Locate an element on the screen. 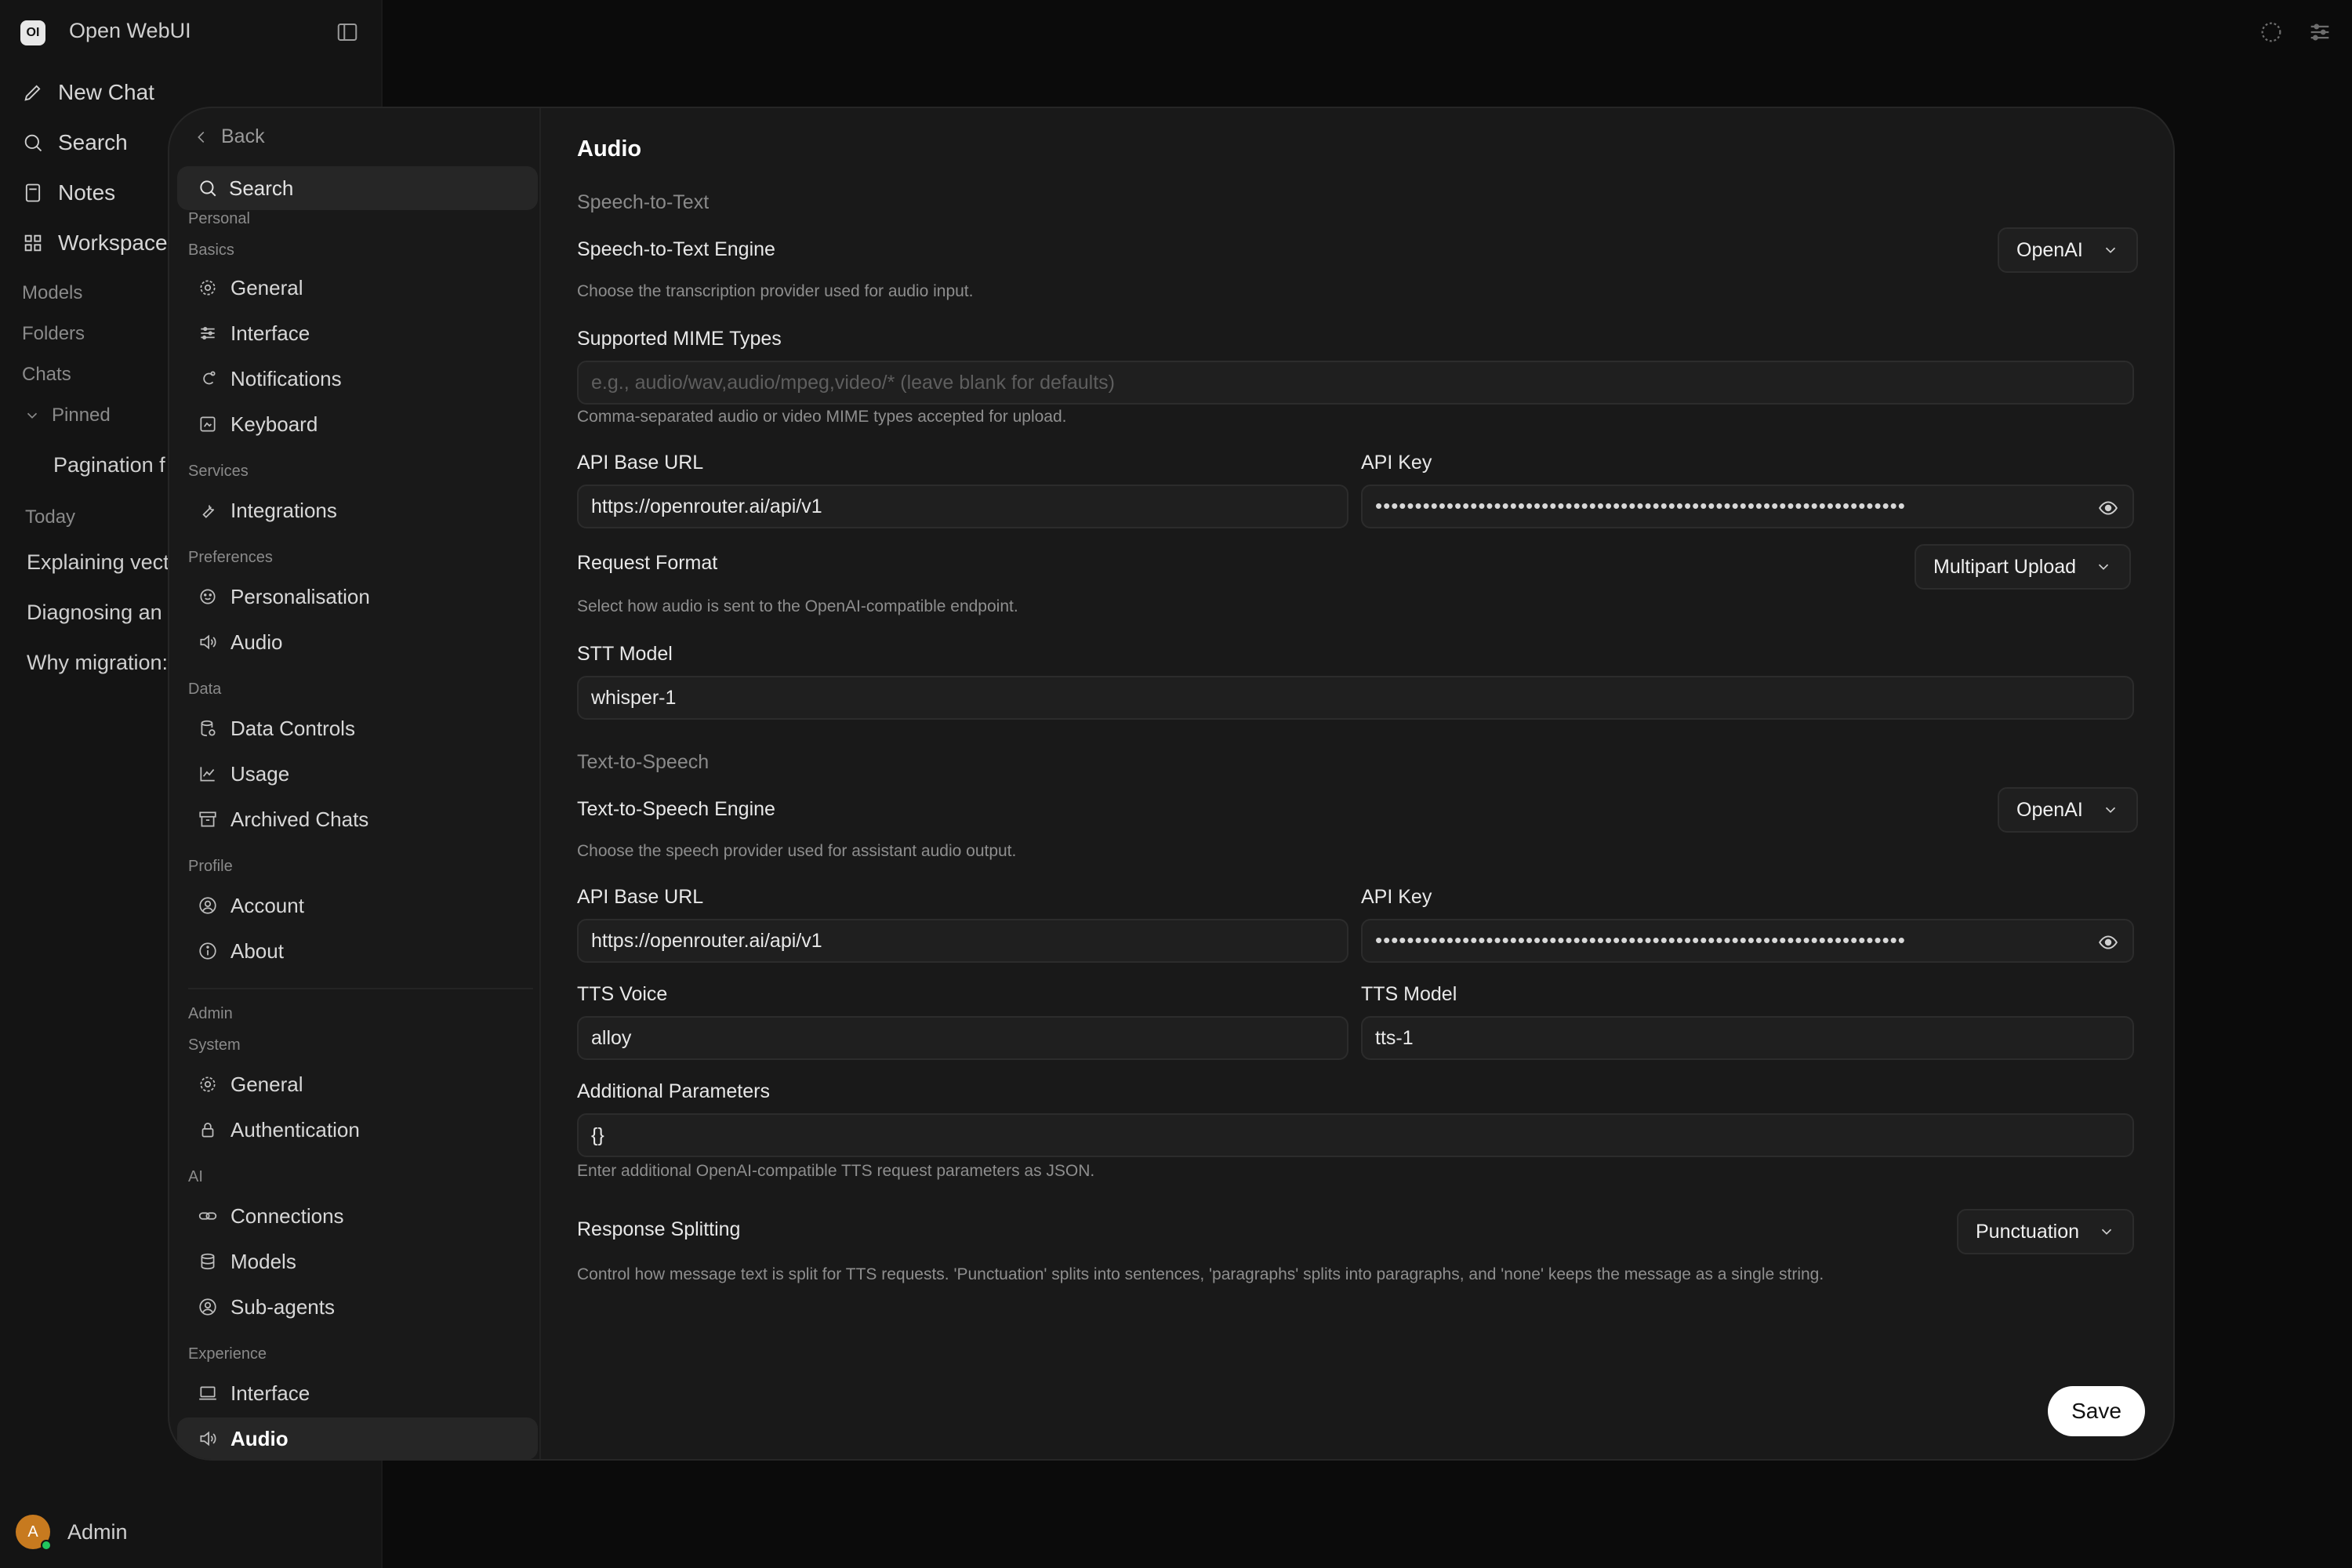 The image size is (2352, 1568). request-format-select: Multipart Upload is located at coordinates (2023, 567).